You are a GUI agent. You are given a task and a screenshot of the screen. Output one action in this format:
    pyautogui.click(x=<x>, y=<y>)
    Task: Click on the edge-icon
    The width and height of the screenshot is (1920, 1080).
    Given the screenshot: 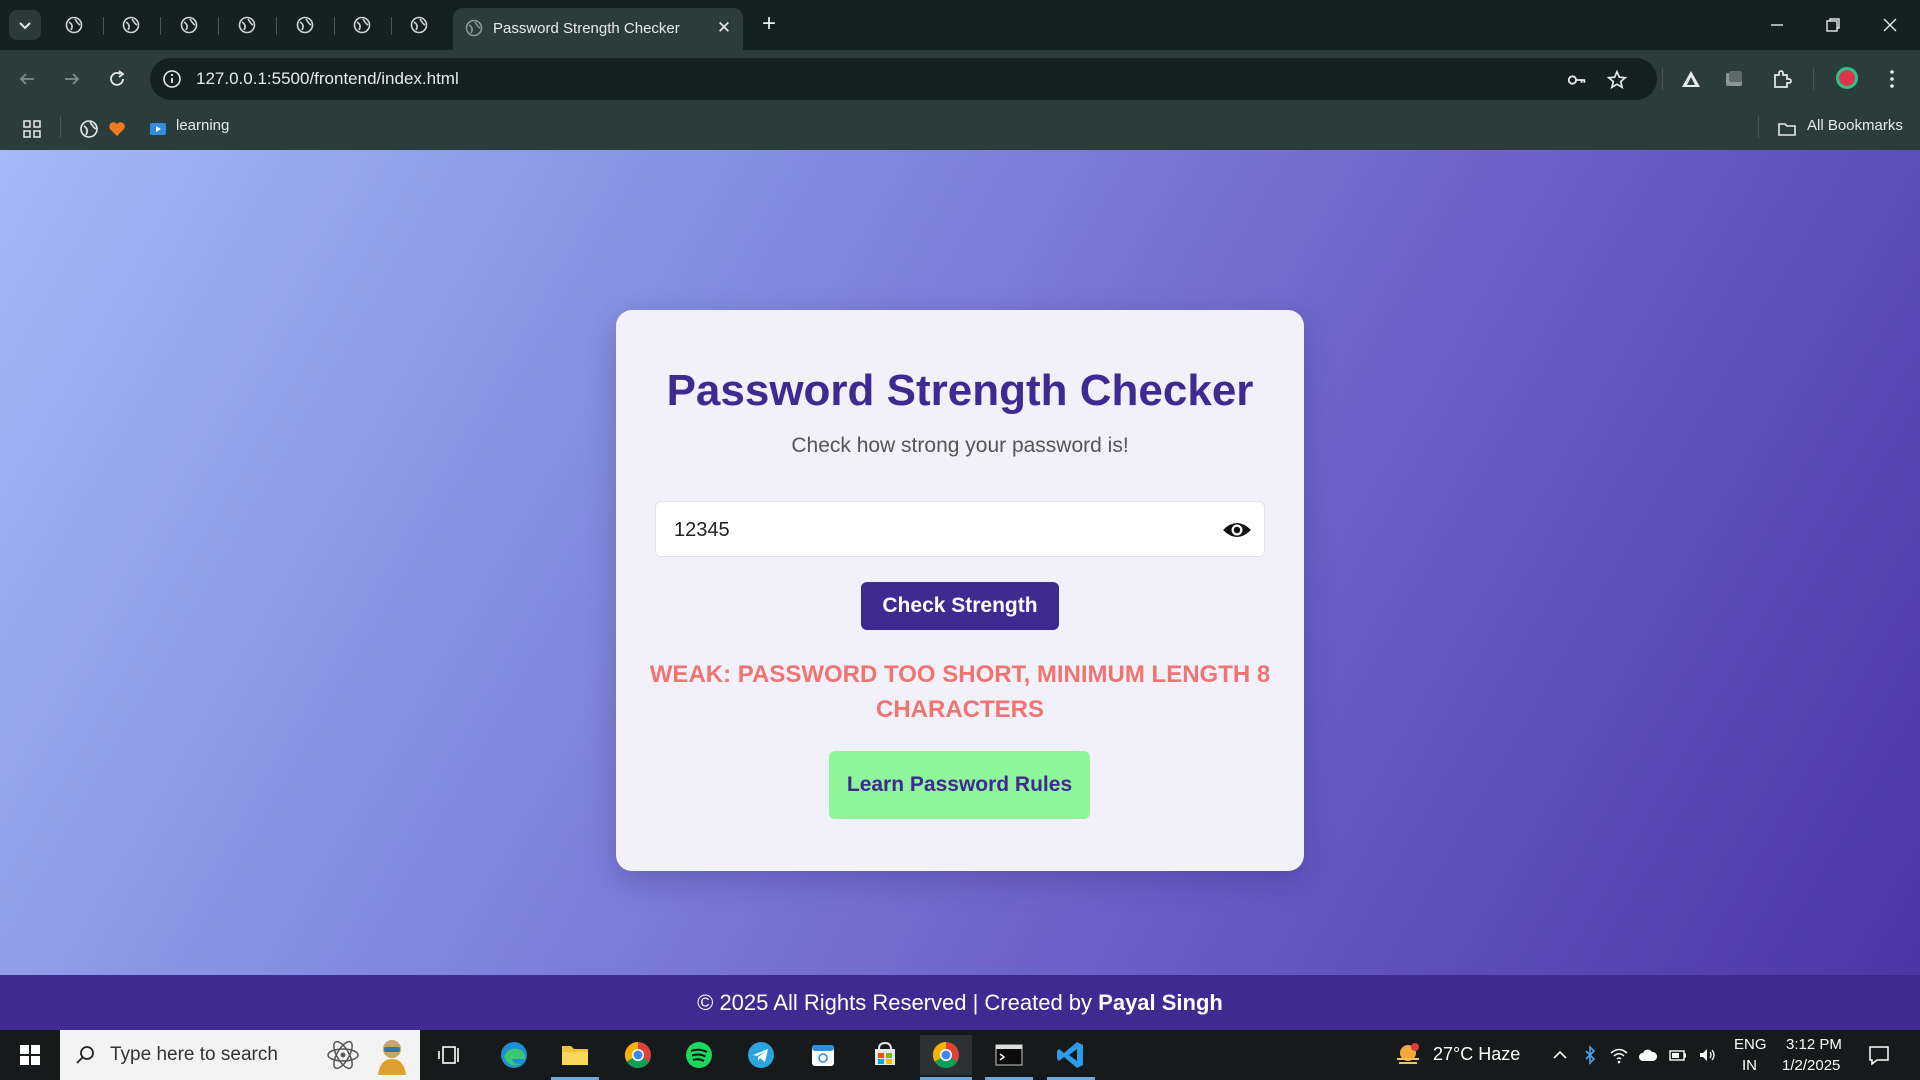 What is the action you would take?
    pyautogui.click(x=514, y=1055)
    